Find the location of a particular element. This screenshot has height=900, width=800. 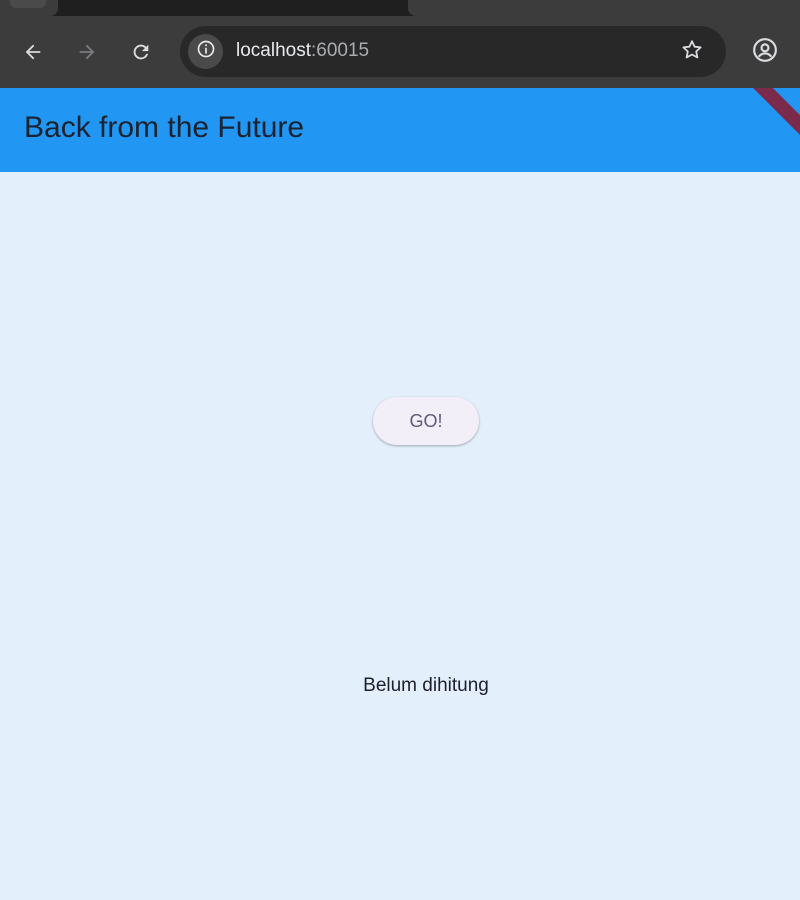

profile-button is located at coordinates (765, 52).